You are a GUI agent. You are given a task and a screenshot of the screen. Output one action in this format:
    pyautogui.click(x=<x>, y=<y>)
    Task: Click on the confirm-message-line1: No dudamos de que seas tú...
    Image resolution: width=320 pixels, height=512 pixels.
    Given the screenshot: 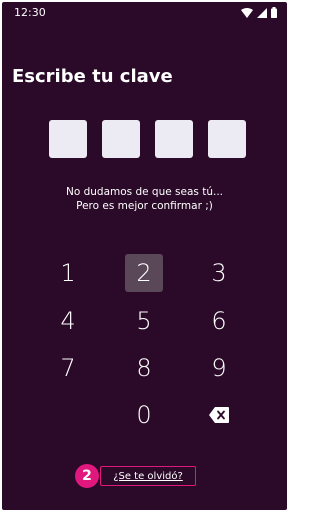 What is the action you would take?
    pyautogui.click(x=144, y=192)
    